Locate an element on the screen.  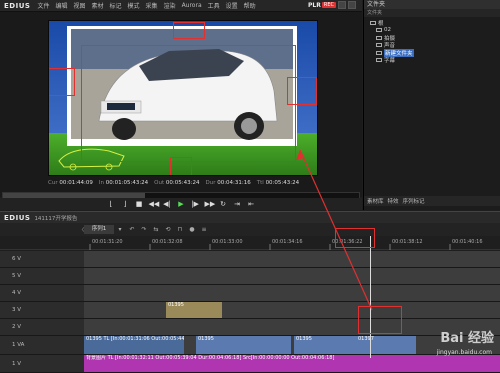
annotation-arrow is located at coordinates (334, 230).